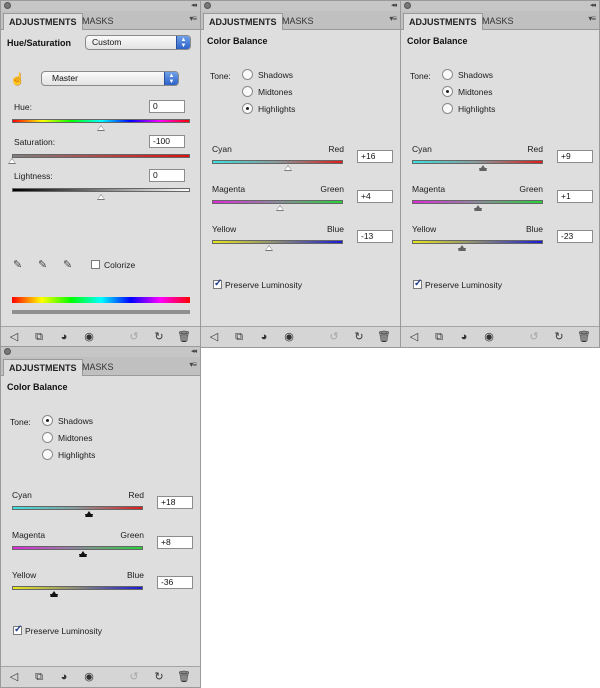  I want to click on yellow-blue-input: -23, so click(575, 236).